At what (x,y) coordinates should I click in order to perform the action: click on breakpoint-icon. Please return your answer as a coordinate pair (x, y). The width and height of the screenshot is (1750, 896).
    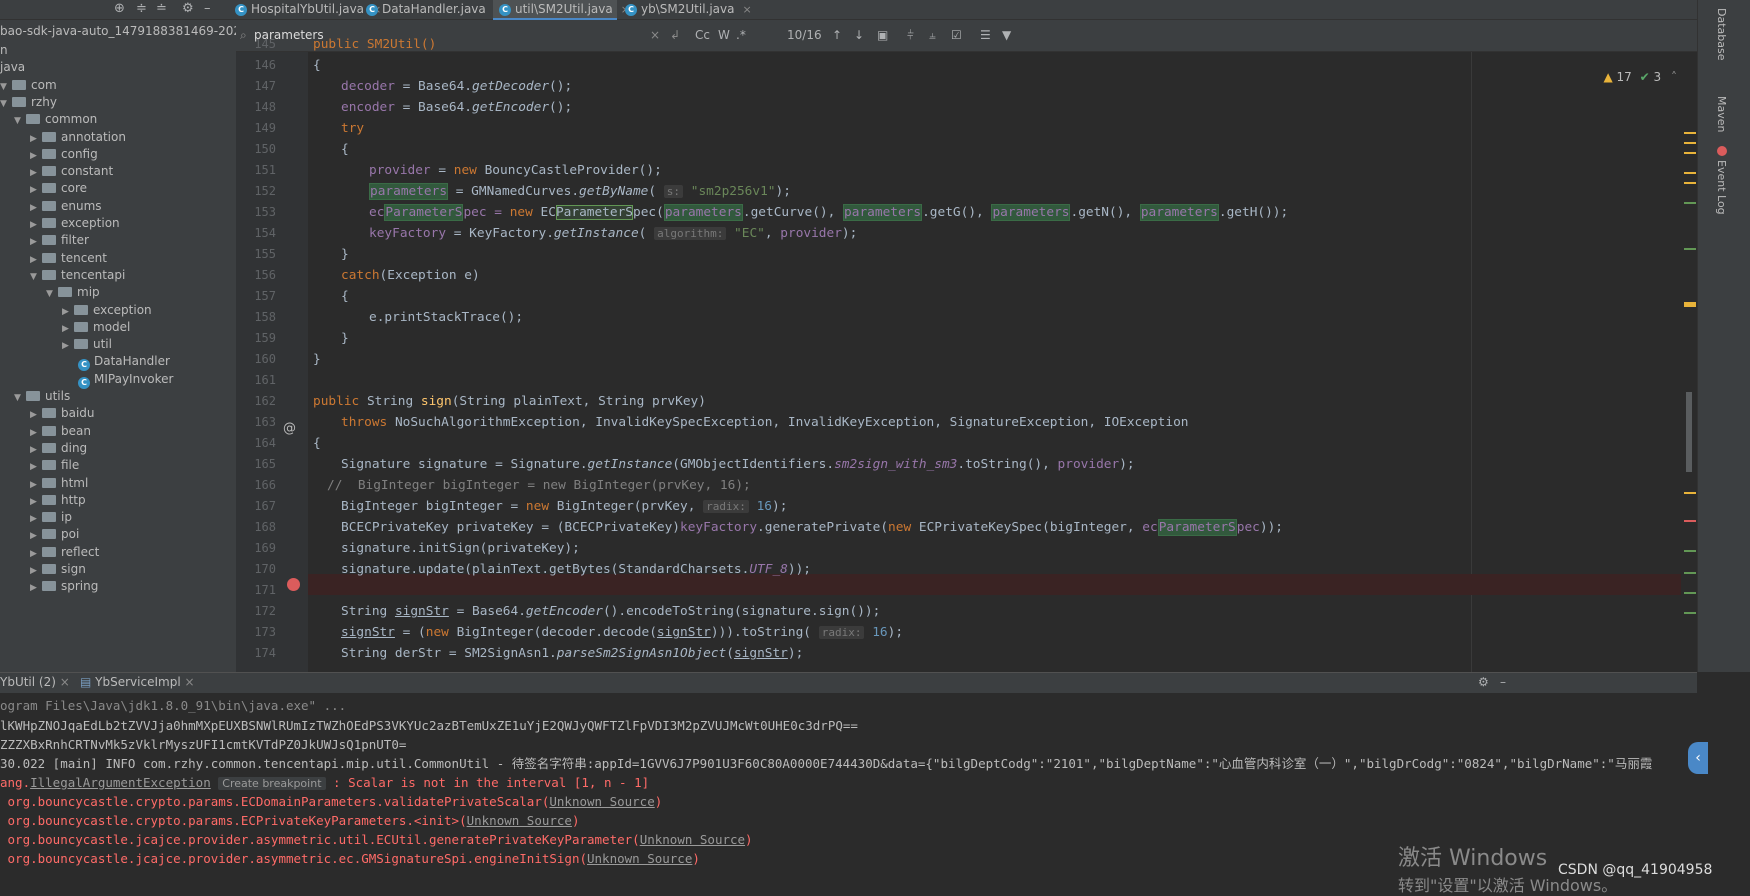
    Looking at the image, I should click on (293, 584).